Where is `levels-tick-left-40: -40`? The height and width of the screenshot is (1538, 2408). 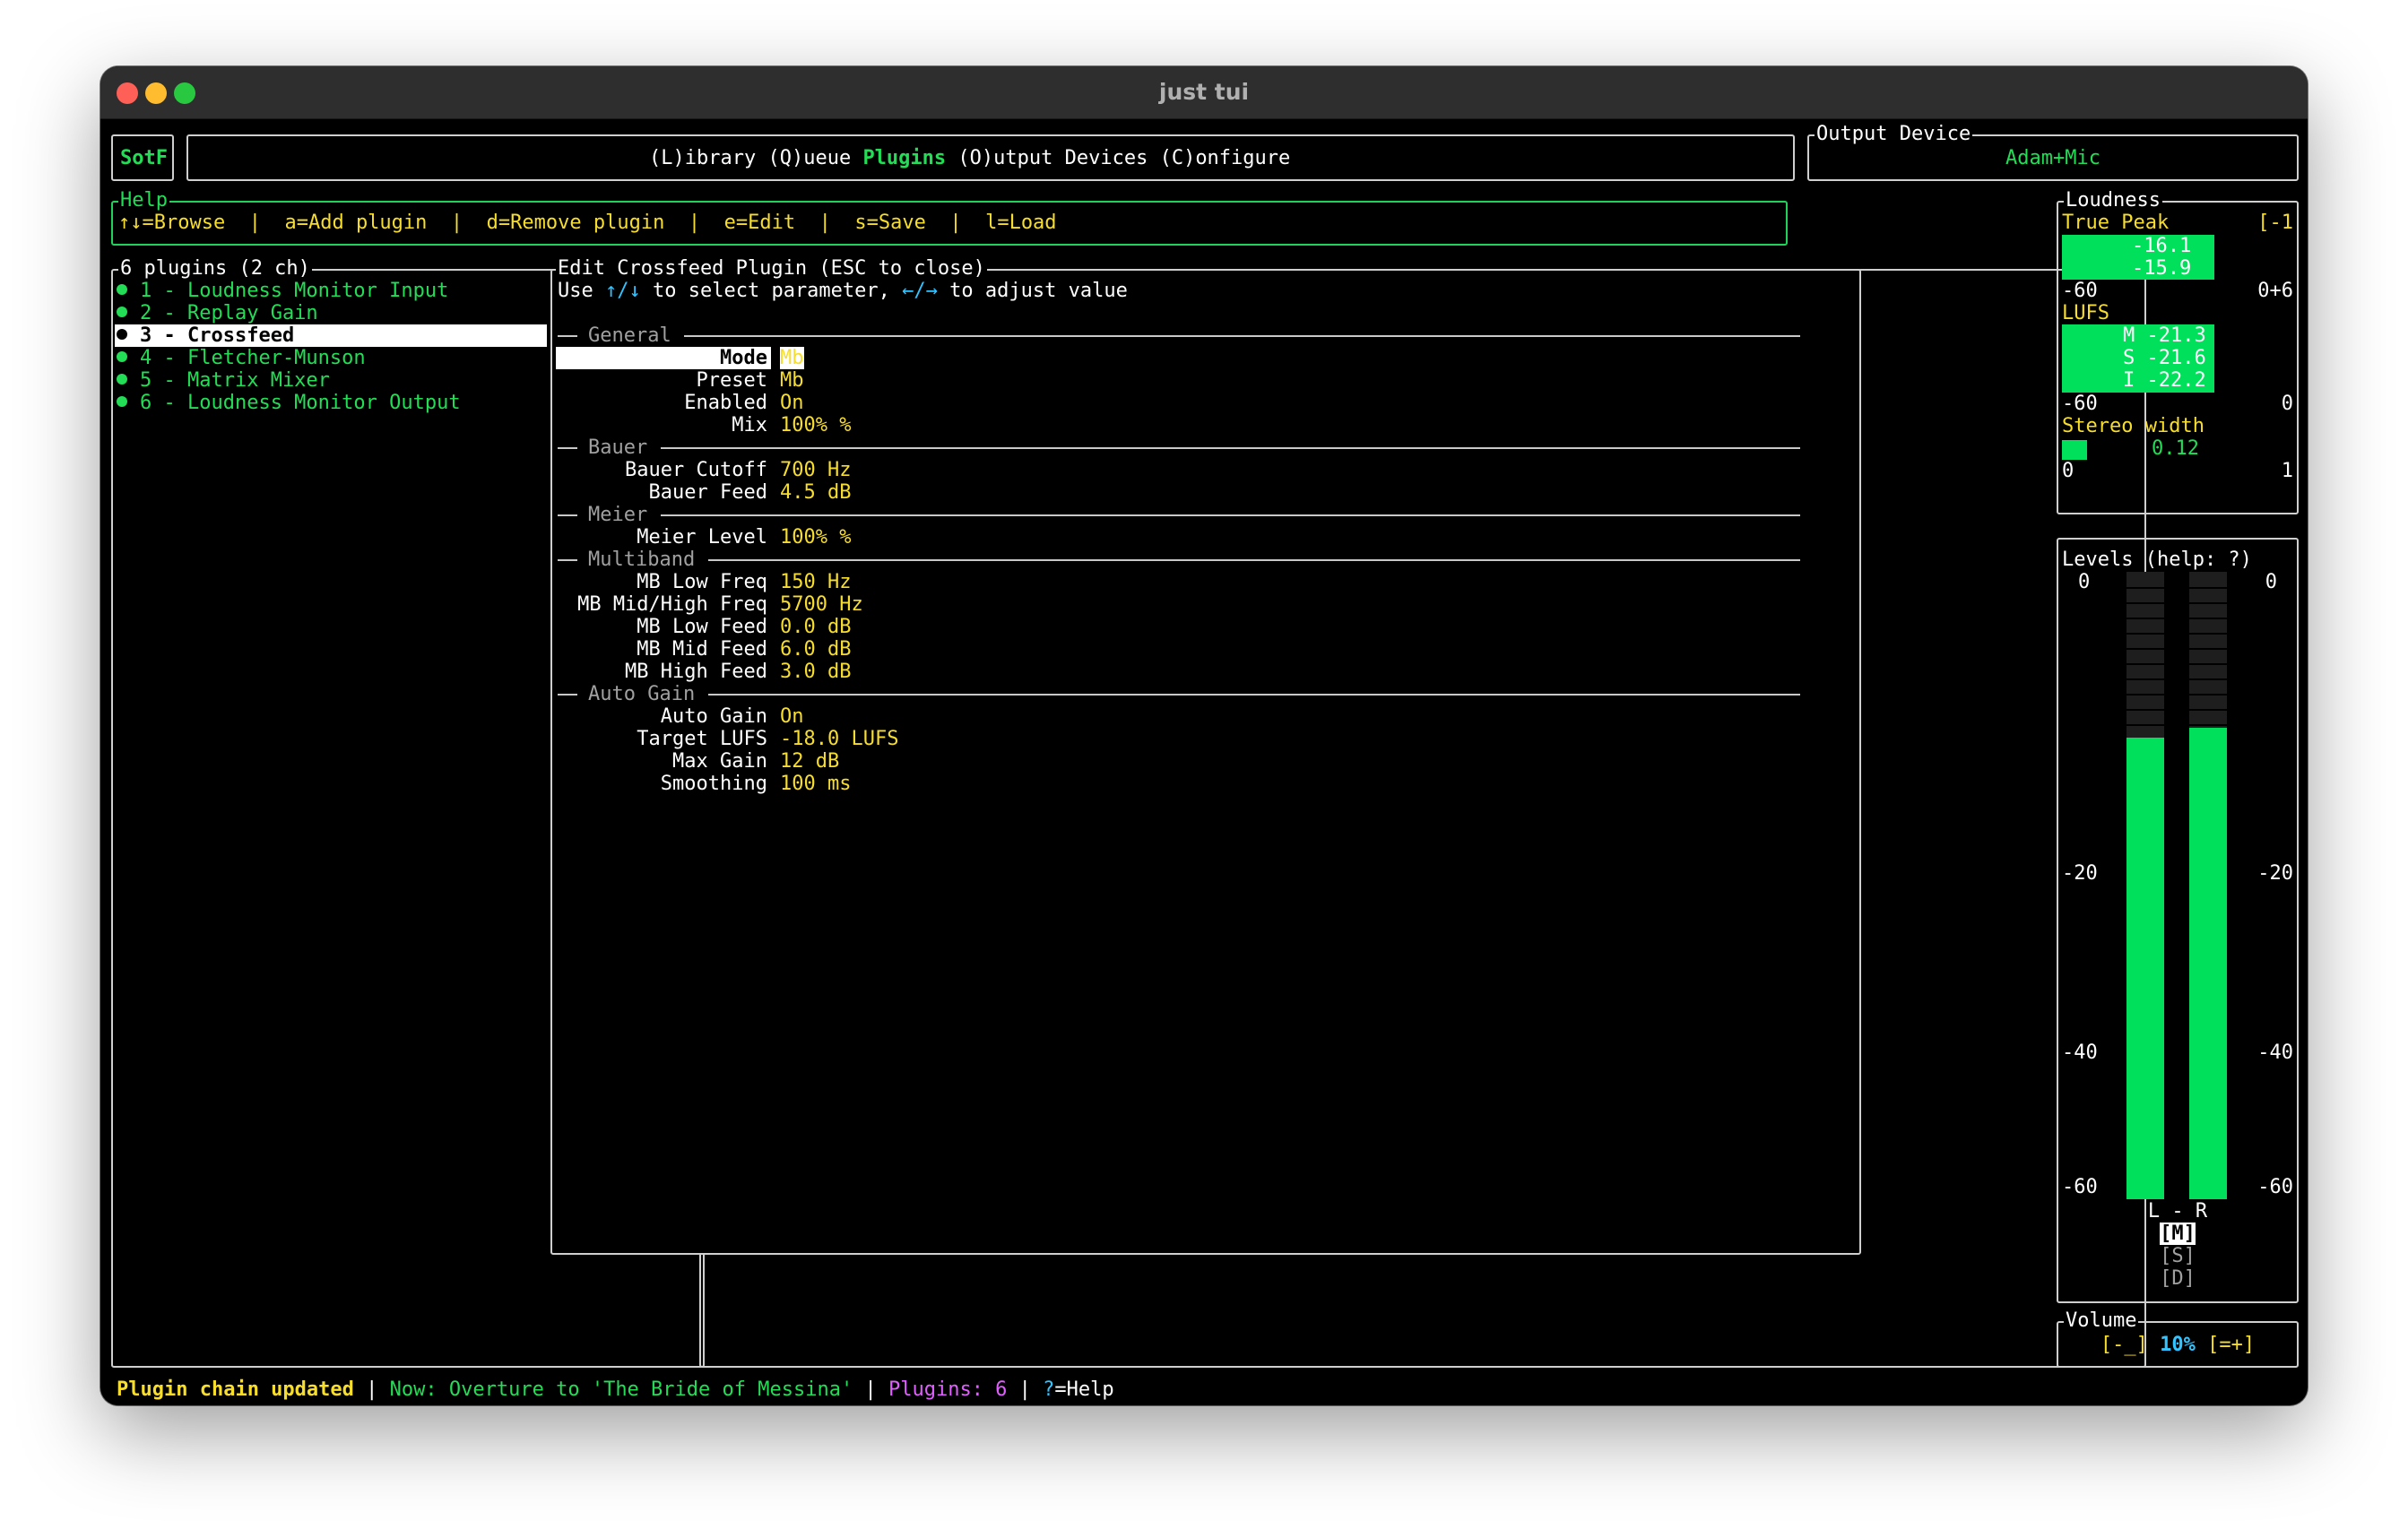
levels-tick-left-40: -40 is located at coordinates (2080, 1052).